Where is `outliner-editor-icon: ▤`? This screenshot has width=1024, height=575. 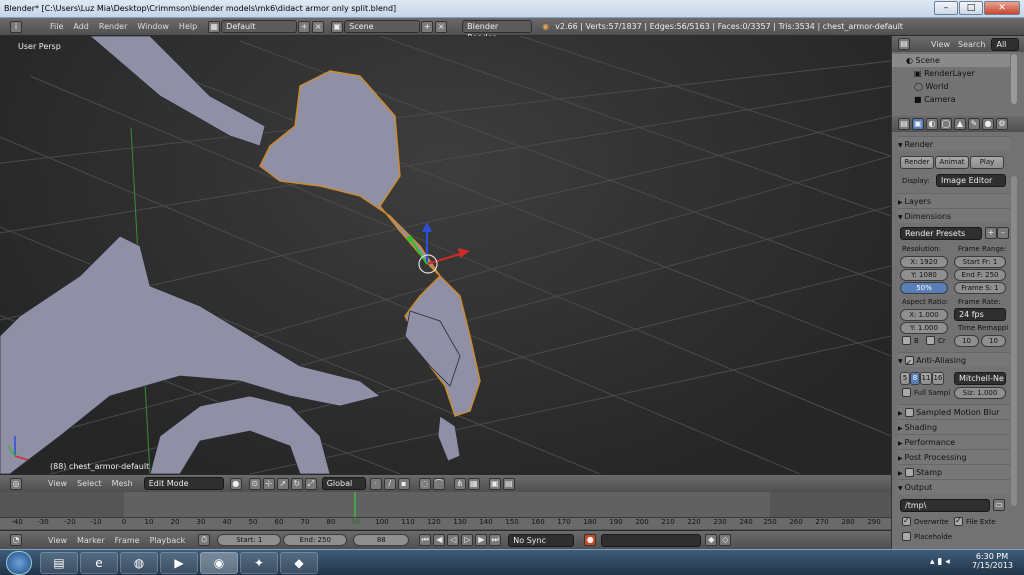 outliner-editor-icon: ▤ is located at coordinates (904, 44).